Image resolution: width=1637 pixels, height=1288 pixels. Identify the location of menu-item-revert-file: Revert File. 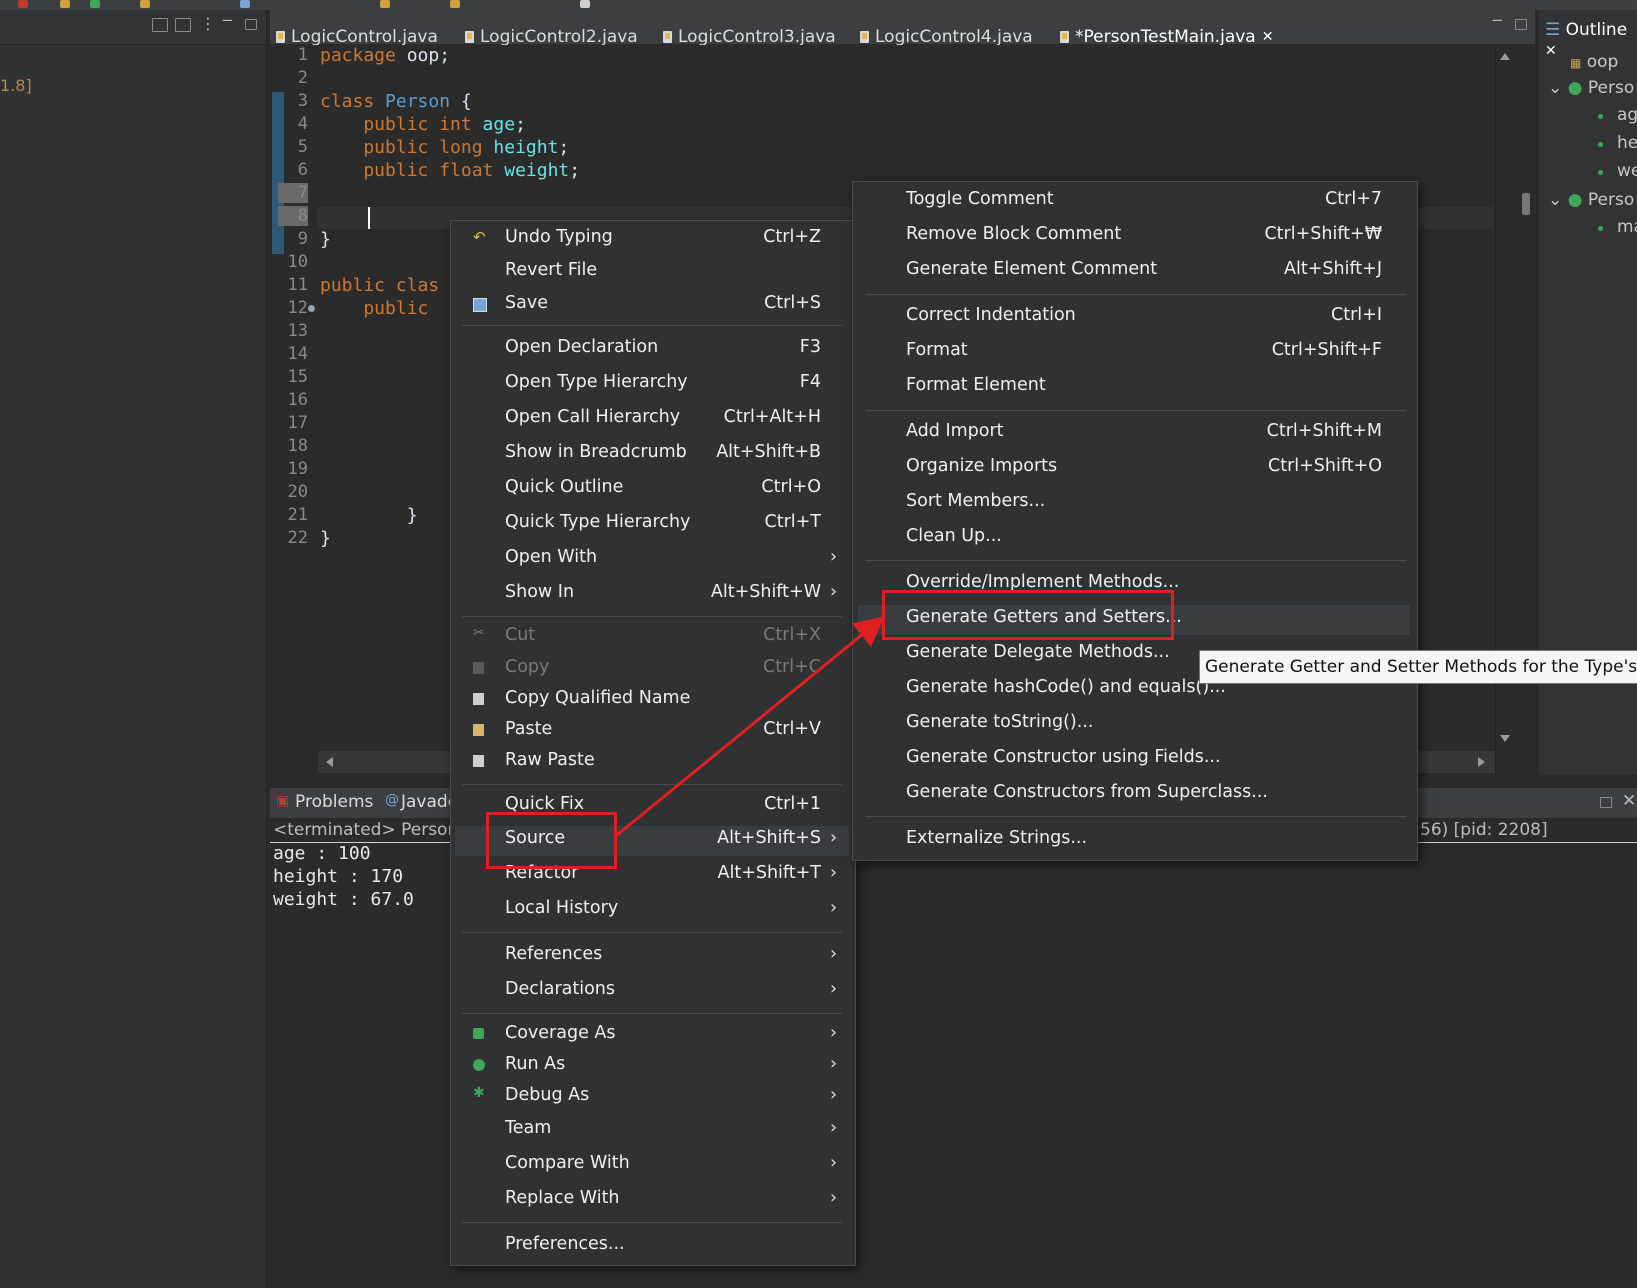
(652, 273).